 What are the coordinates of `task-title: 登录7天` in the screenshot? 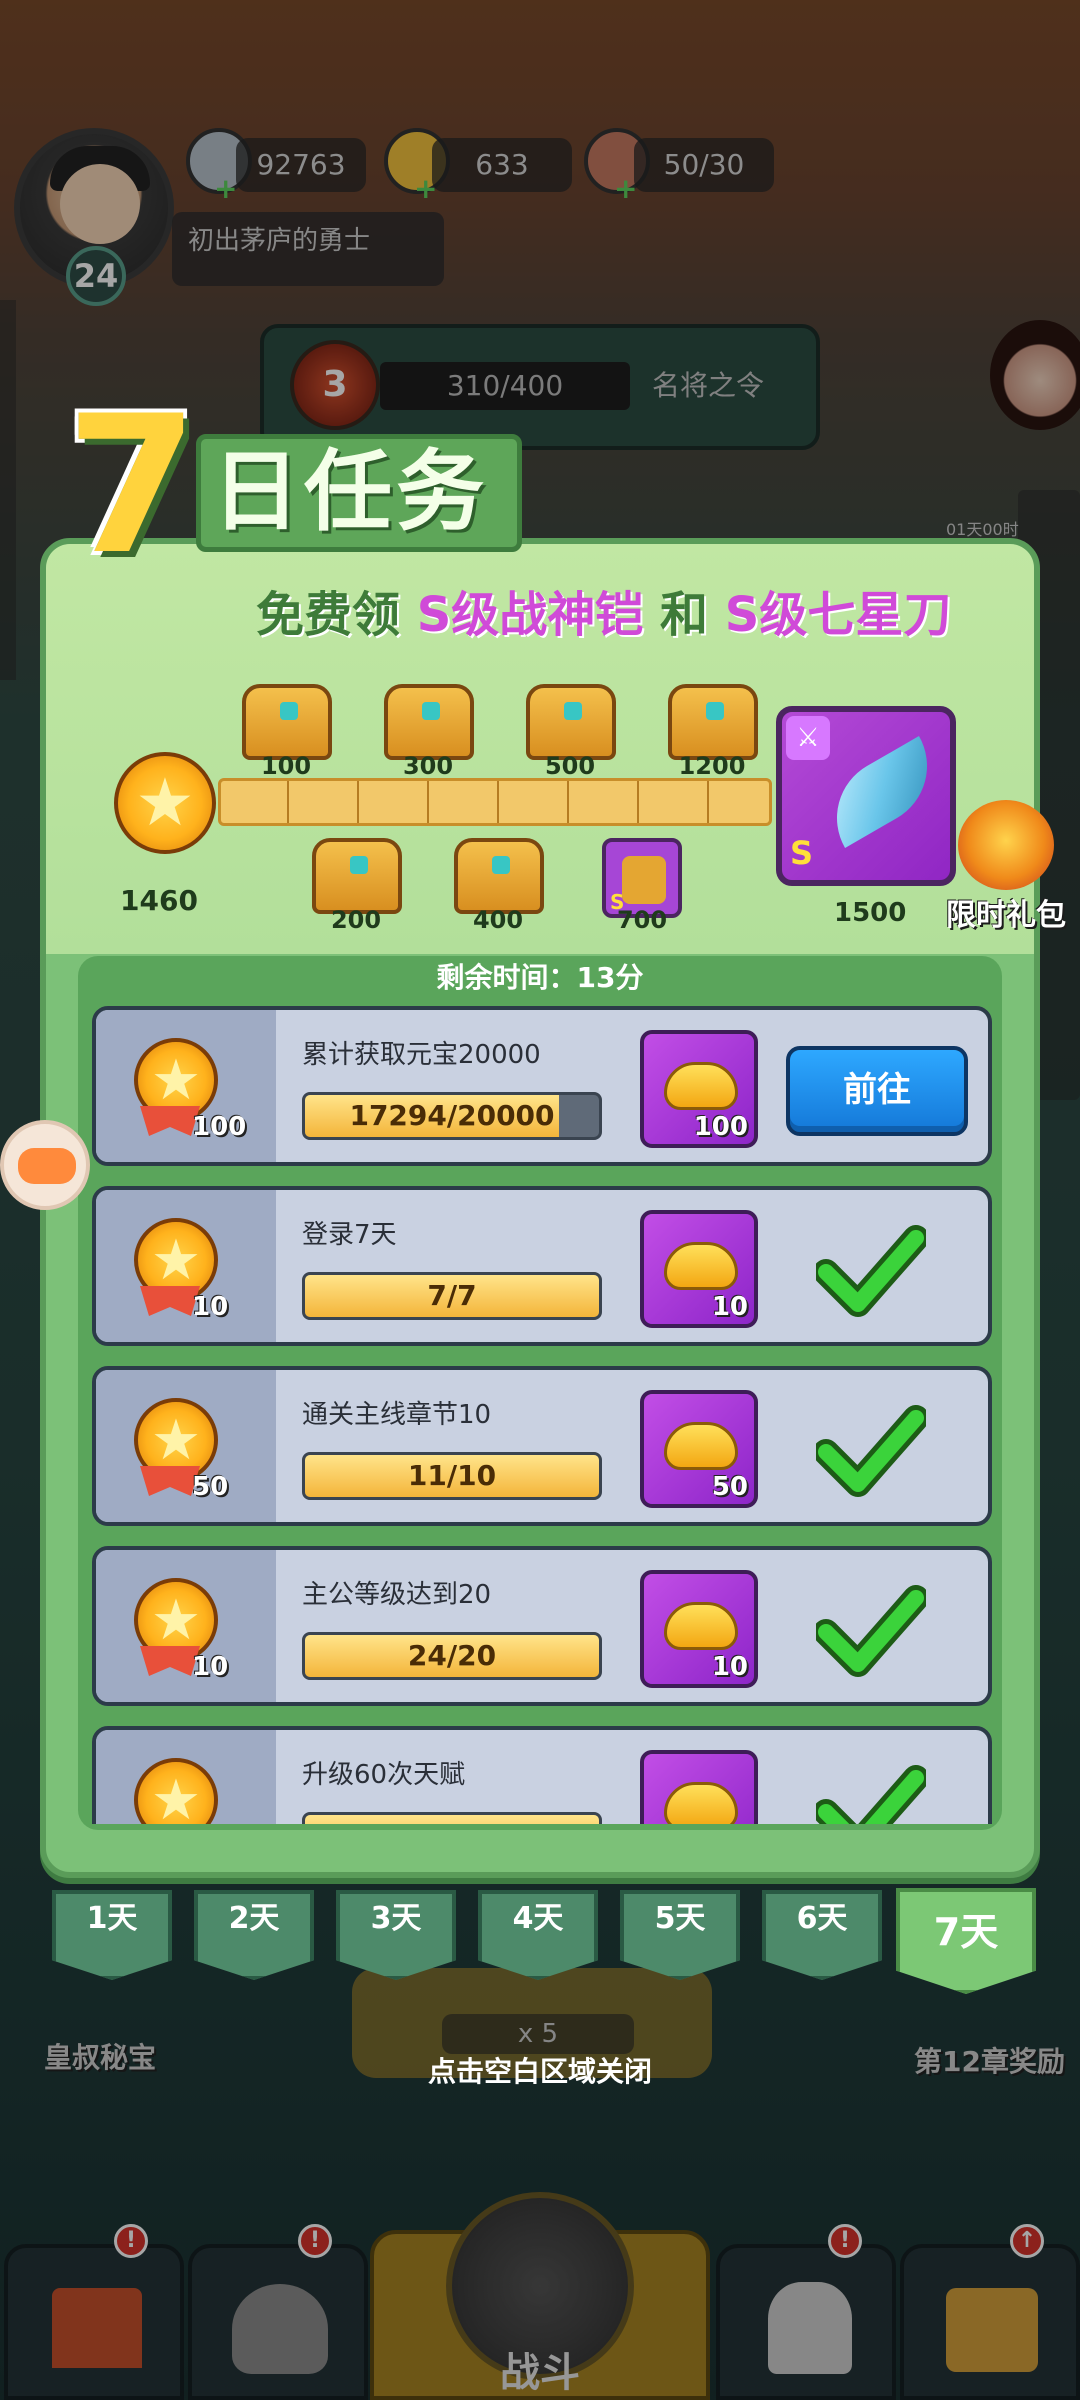 It's located at (349, 1235).